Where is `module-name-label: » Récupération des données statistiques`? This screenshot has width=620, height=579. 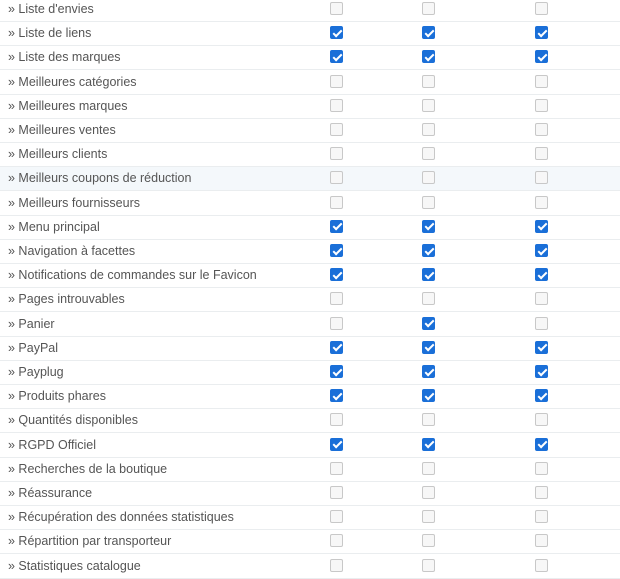
module-name-label: » Récupération des données statistiques is located at coordinates (121, 517).